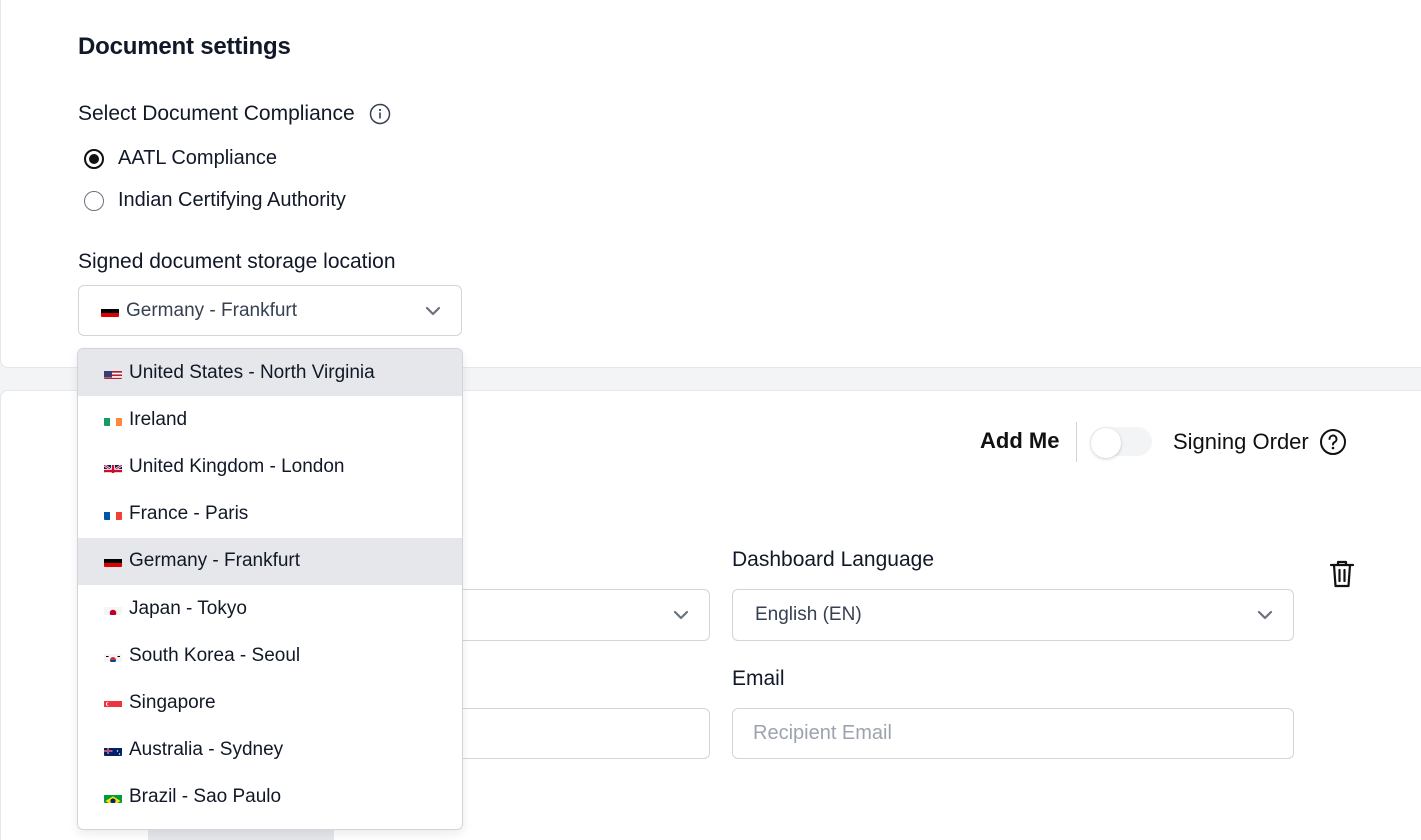 This screenshot has height=840, width=1421. What do you see at coordinates (113, 750) in the screenshot?
I see `au-flag-icon` at bounding box center [113, 750].